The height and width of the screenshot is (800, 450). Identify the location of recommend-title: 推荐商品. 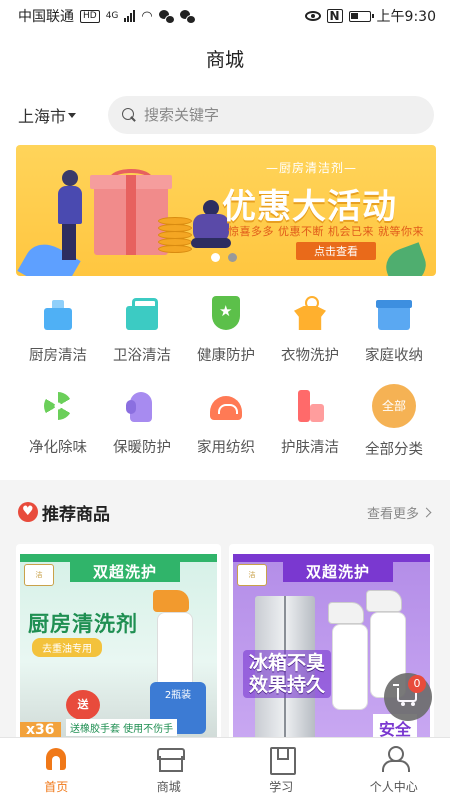
(64, 512).